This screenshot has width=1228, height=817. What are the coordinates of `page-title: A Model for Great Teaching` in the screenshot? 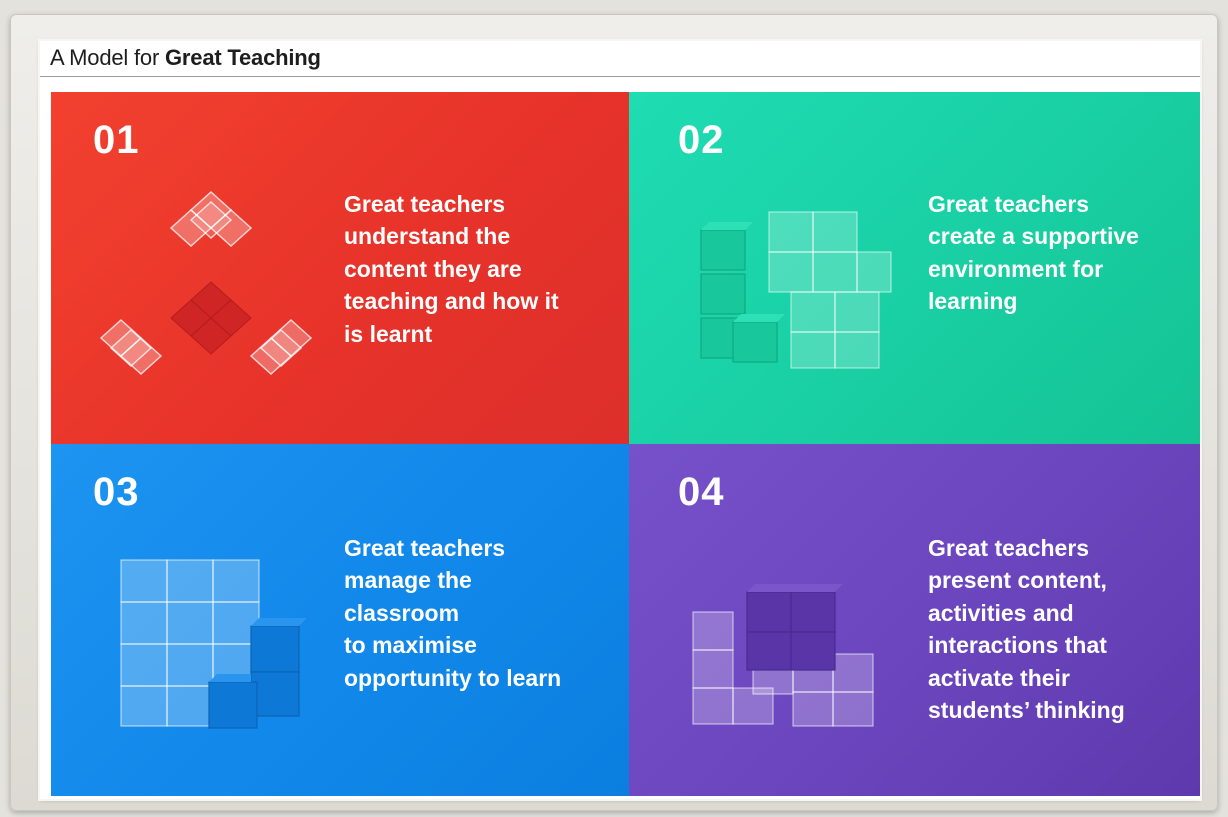 It's located at (185, 58).